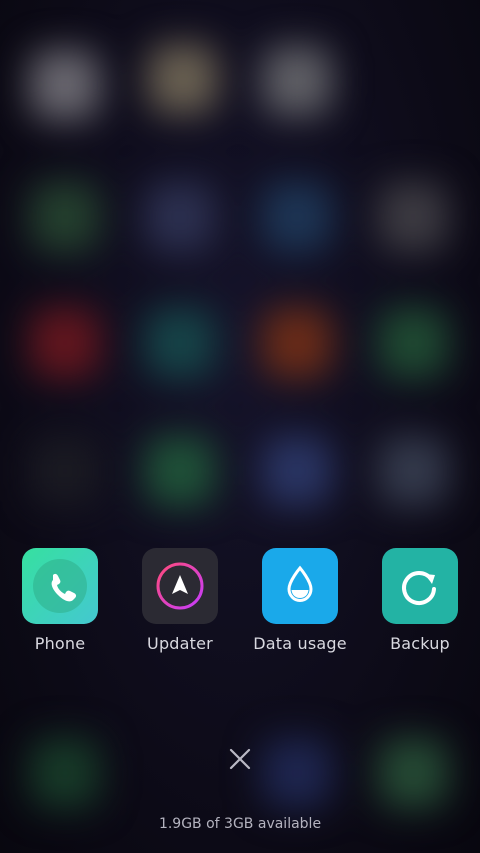 The height and width of the screenshot is (853, 480). Describe the element at coordinates (300, 586) in the screenshot. I see `water-drop-icon` at that location.